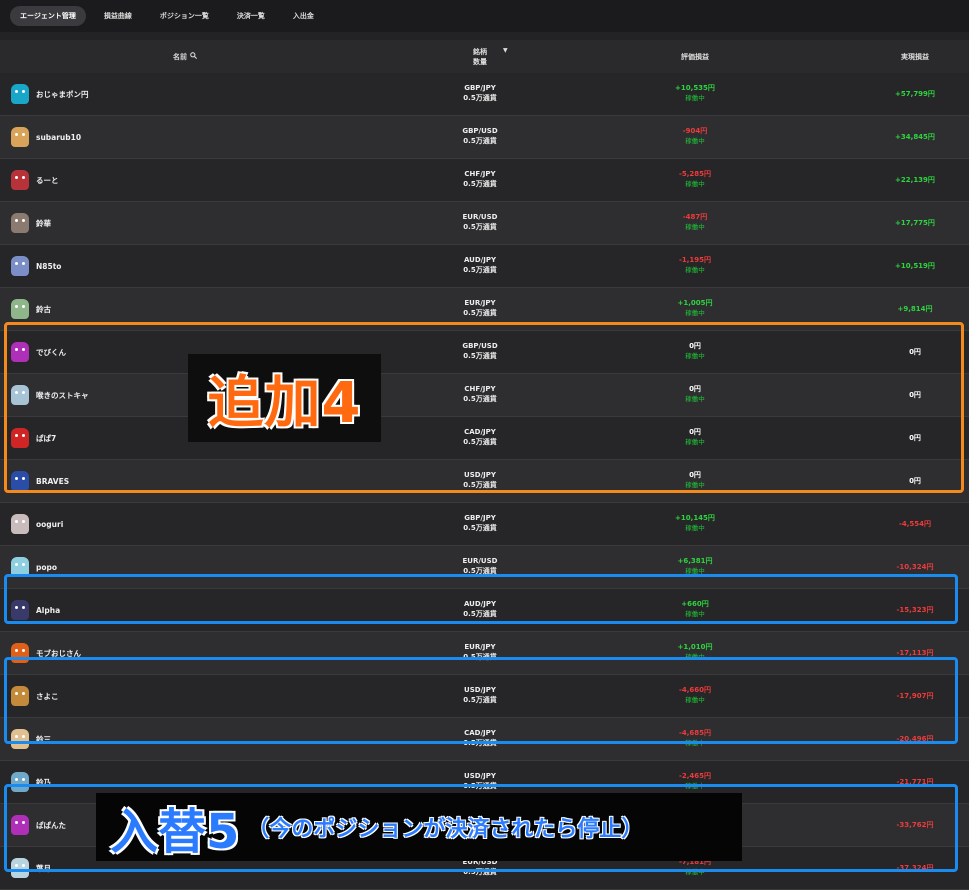 Image resolution: width=969 pixels, height=890 pixels. What do you see at coordinates (480, 131) in the screenshot?
I see `symbol: GBP/USD` at bounding box center [480, 131].